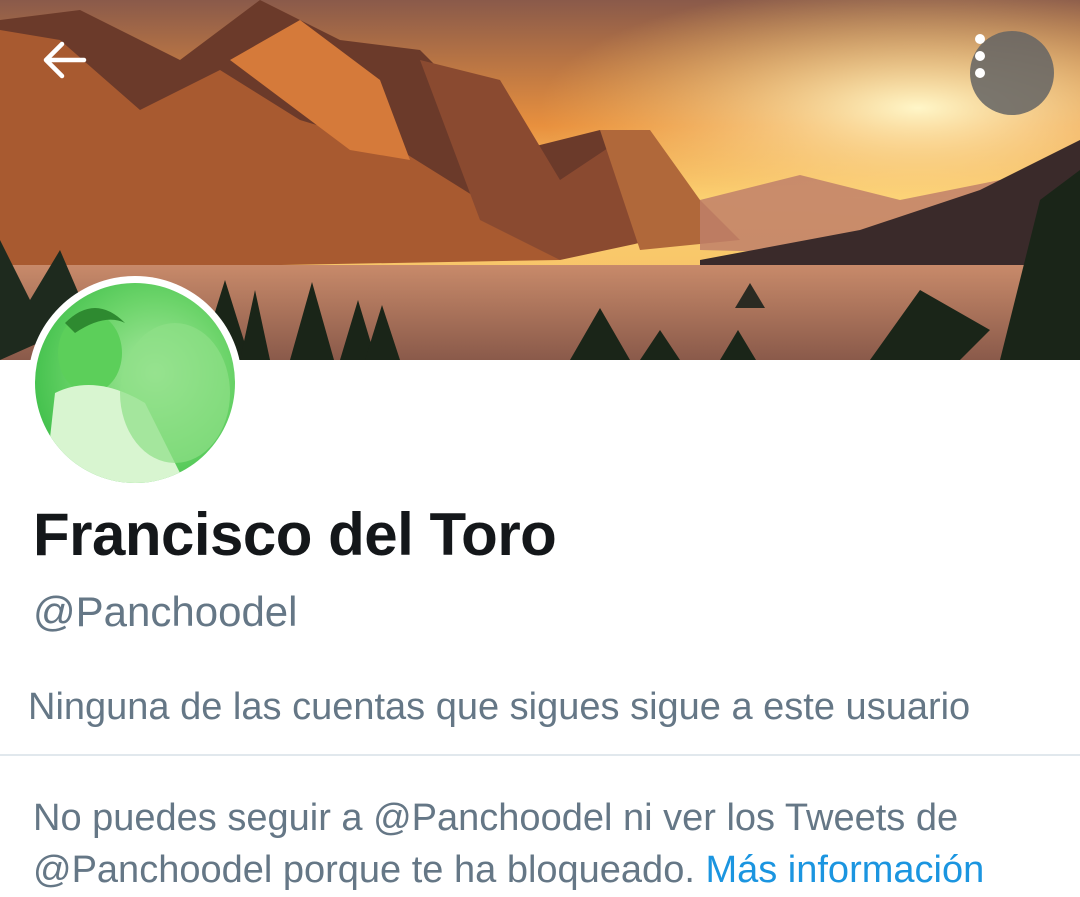 The image size is (1080, 897). I want to click on section-divider, so click(540, 755).